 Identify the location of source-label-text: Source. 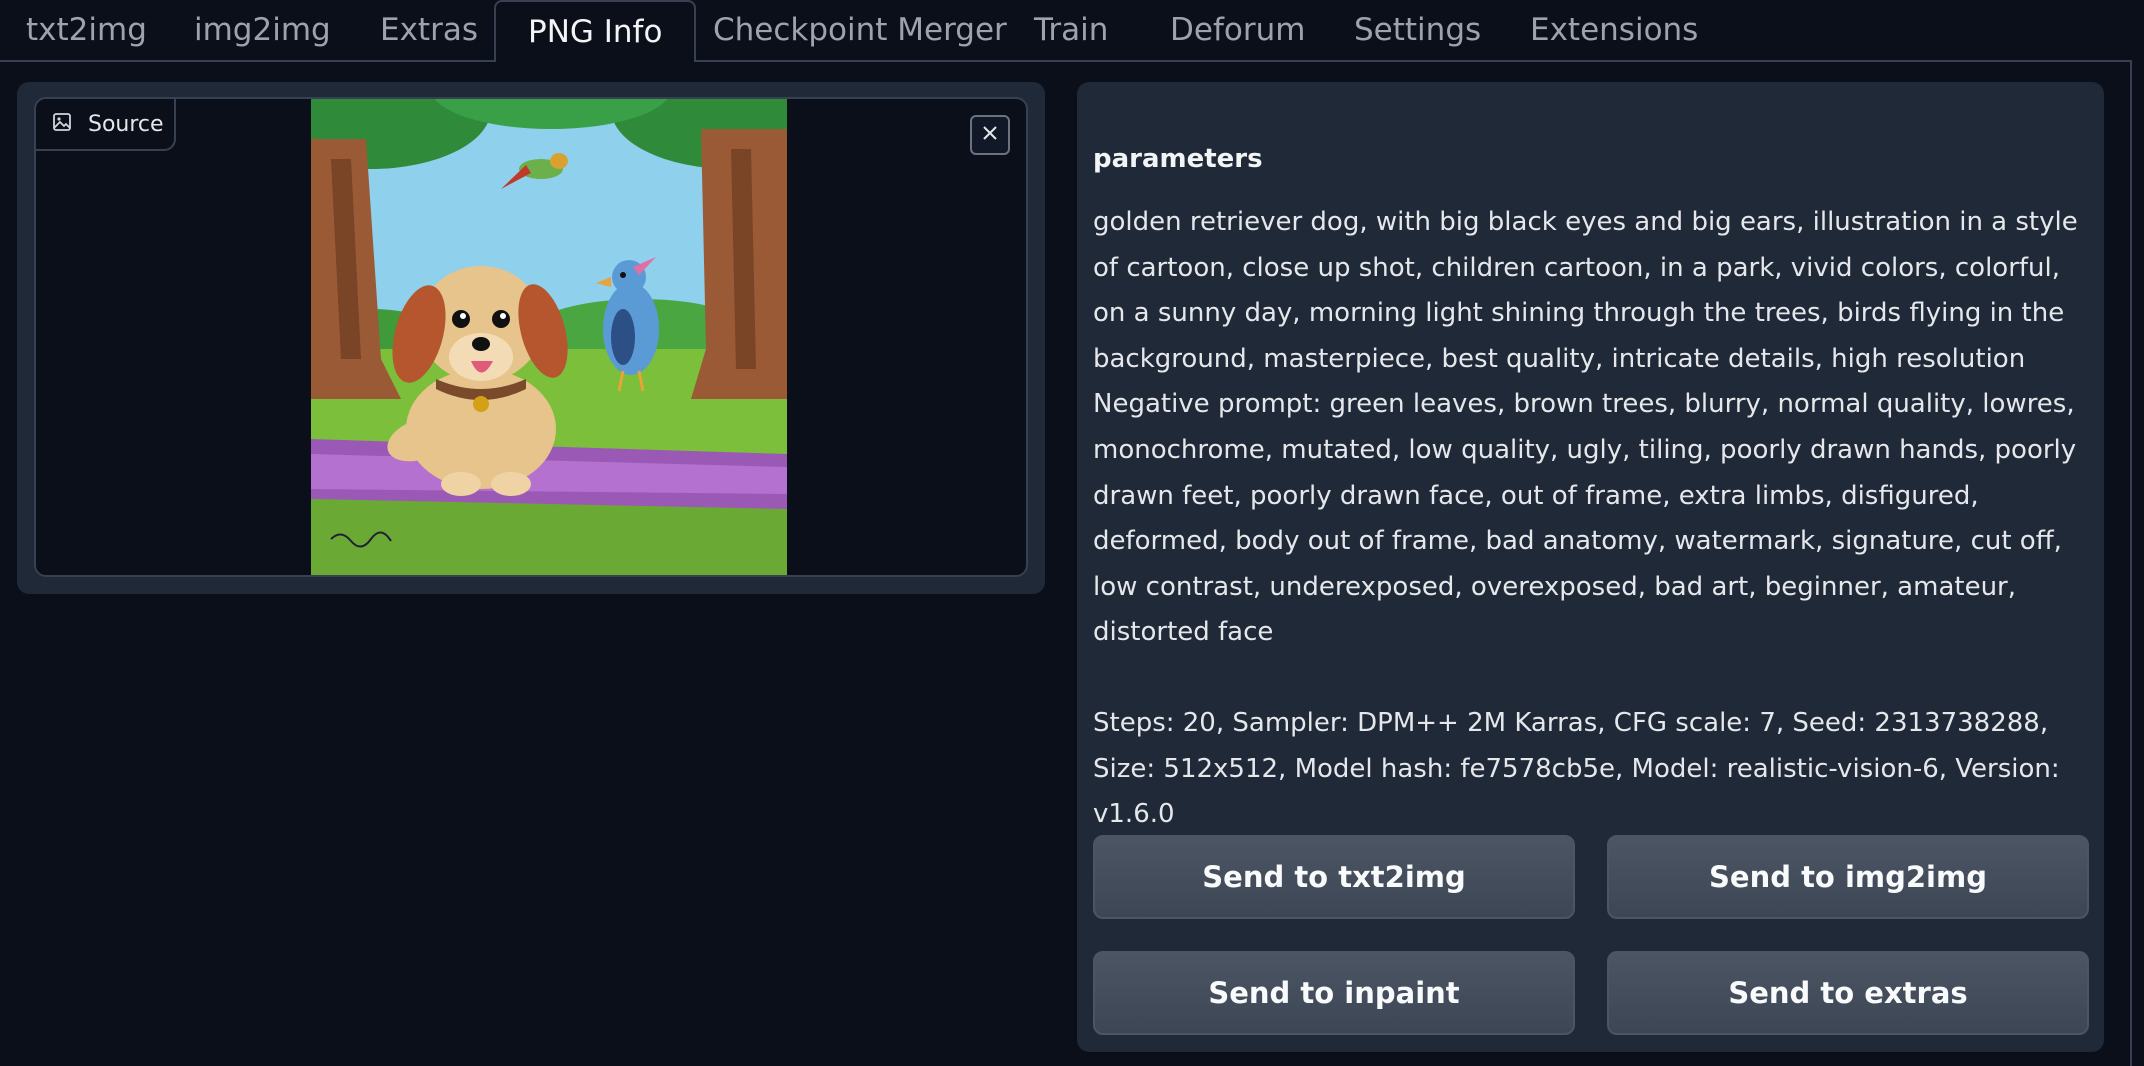
(126, 124).